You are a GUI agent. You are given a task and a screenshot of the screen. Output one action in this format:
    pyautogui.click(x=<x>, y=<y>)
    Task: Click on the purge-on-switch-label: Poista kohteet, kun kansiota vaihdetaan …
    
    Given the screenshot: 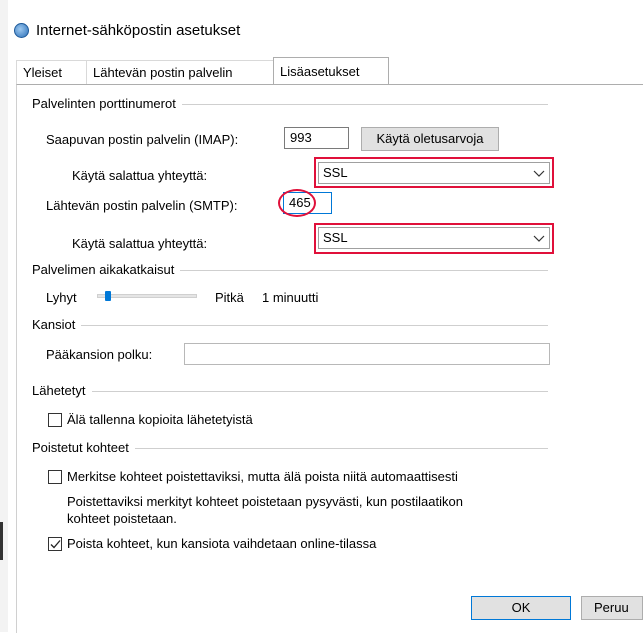 What is the action you would take?
    pyautogui.click(x=221, y=543)
    